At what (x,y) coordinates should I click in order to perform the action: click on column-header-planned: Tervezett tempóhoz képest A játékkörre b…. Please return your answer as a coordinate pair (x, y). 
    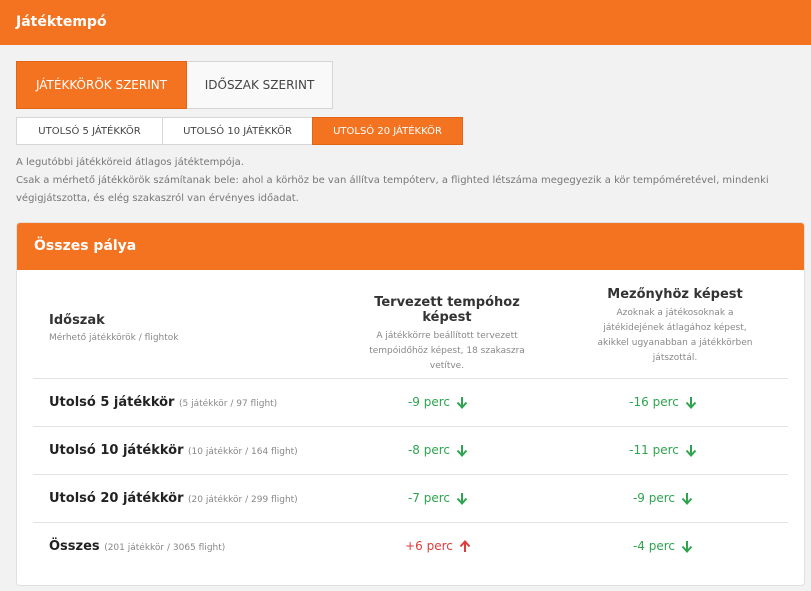
    Looking at the image, I should click on (447, 334).